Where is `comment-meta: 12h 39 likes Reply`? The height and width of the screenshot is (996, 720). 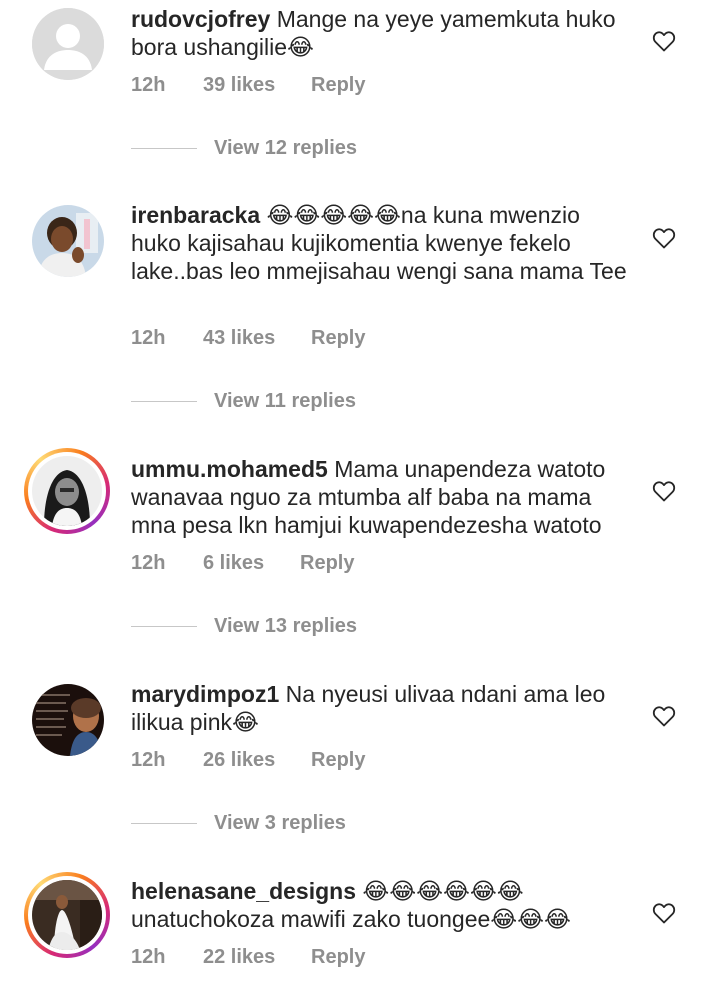 comment-meta: 12h 39 likes Reply is located at coordinates (248, 85).